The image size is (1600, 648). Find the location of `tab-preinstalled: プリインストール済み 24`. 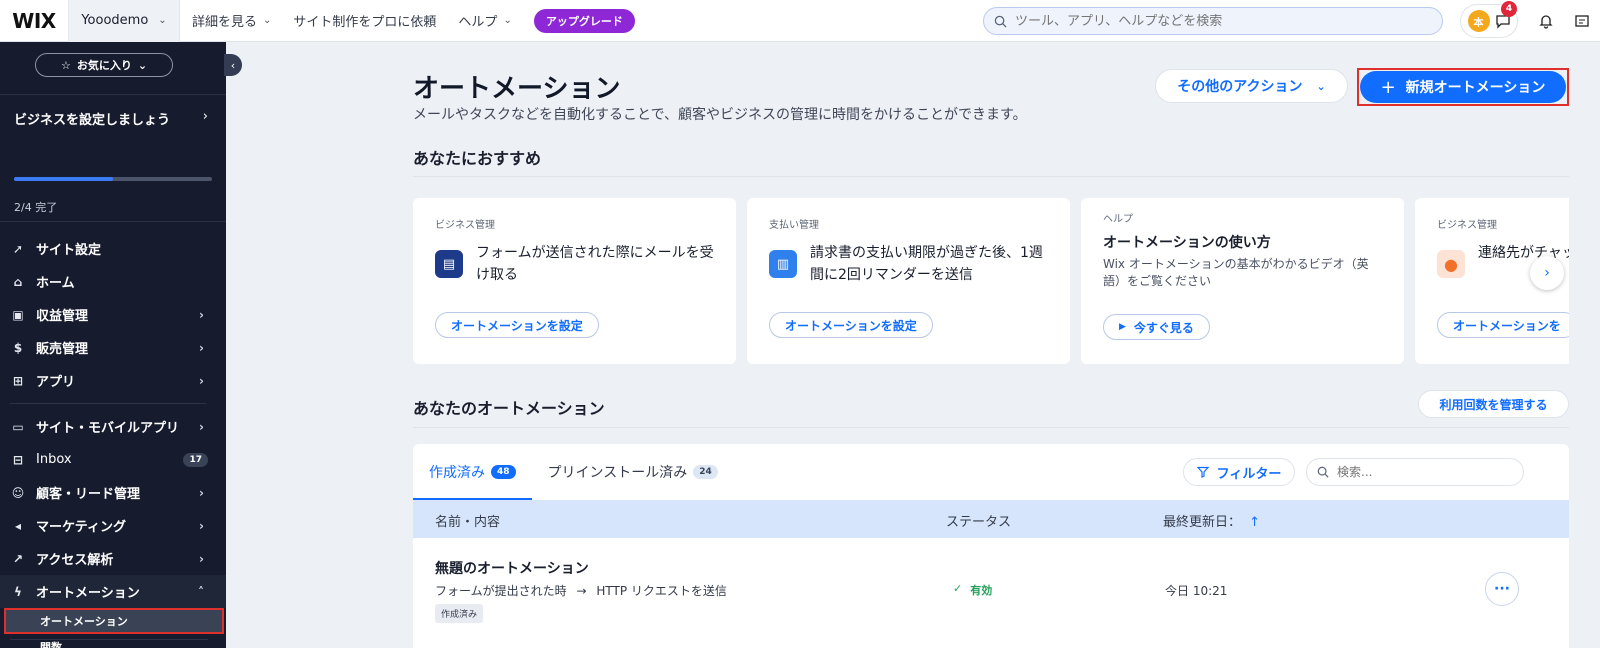

tab-preinstalled: プリインストール済み 24 is located at coordinates (633, 472).